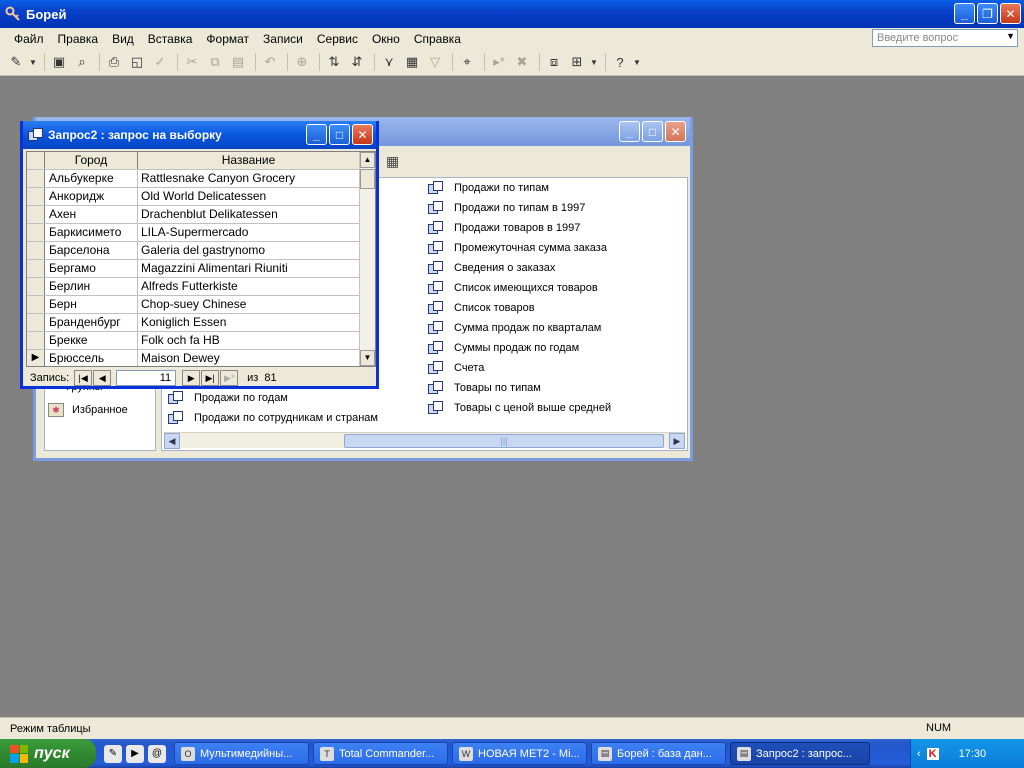  I want to click on save-icon: ▣, so click(59, 62).